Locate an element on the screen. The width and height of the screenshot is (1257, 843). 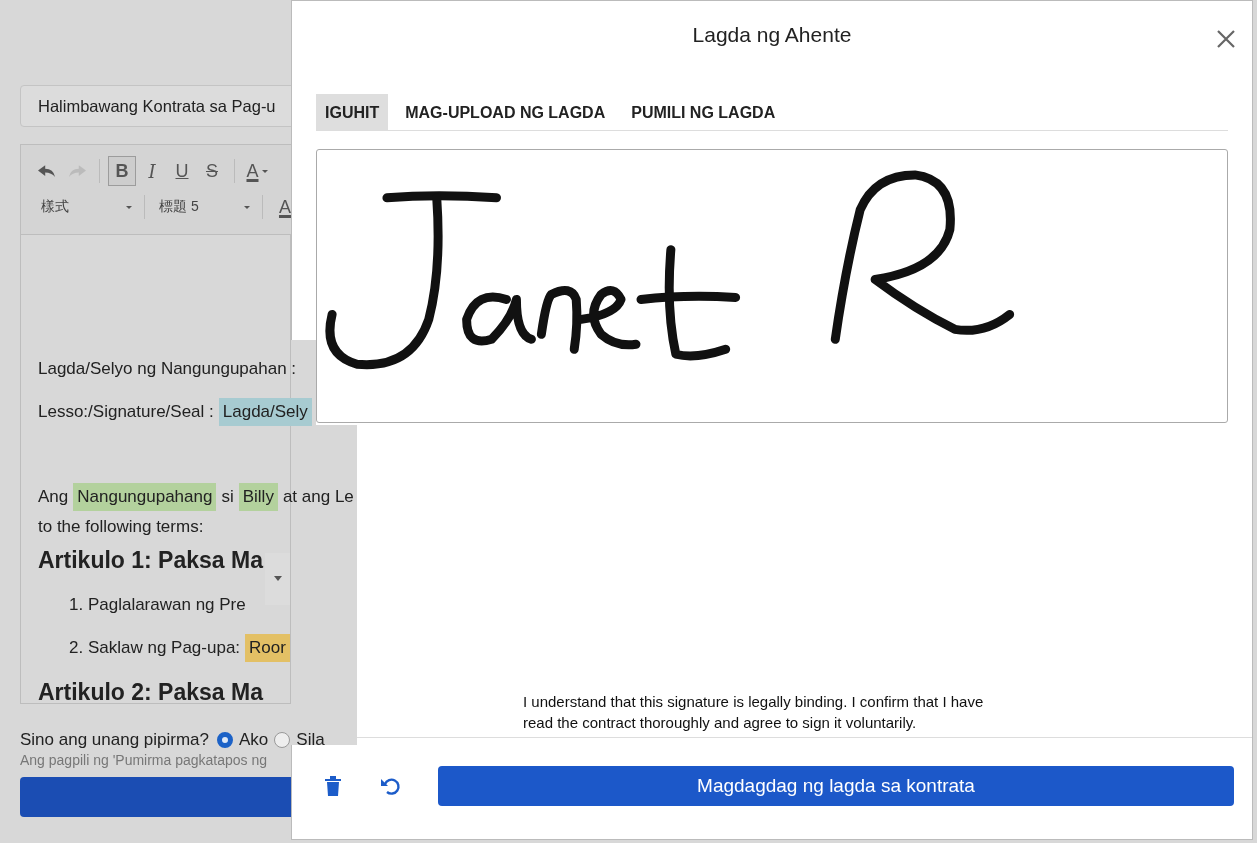
tab: IGUHIT is located at coordinates (352, 112).